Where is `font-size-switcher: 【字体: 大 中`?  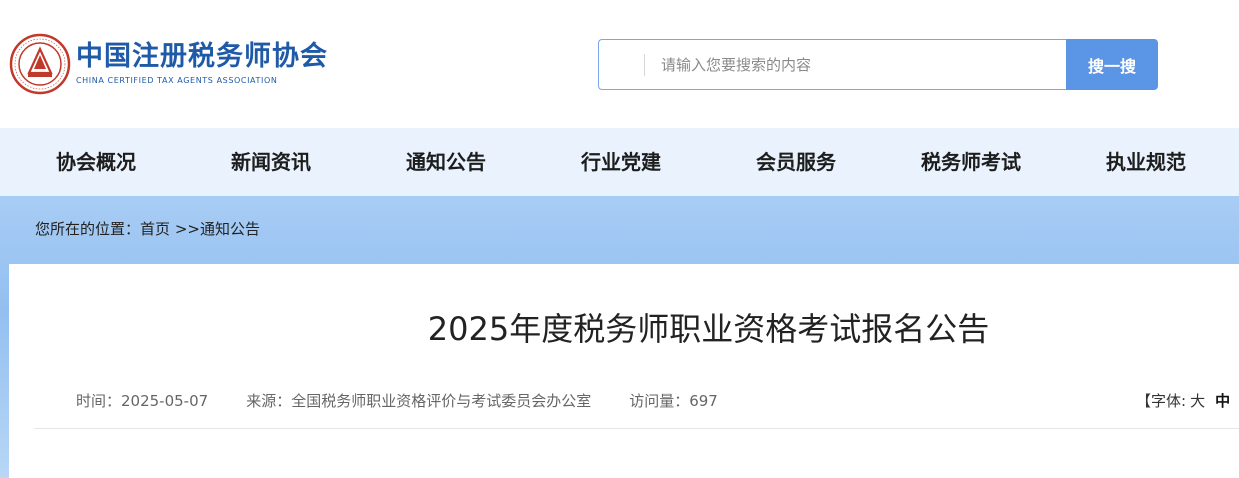
font-size-switcher: 【字体: 大 中 is located at coordinates (1183, 400).